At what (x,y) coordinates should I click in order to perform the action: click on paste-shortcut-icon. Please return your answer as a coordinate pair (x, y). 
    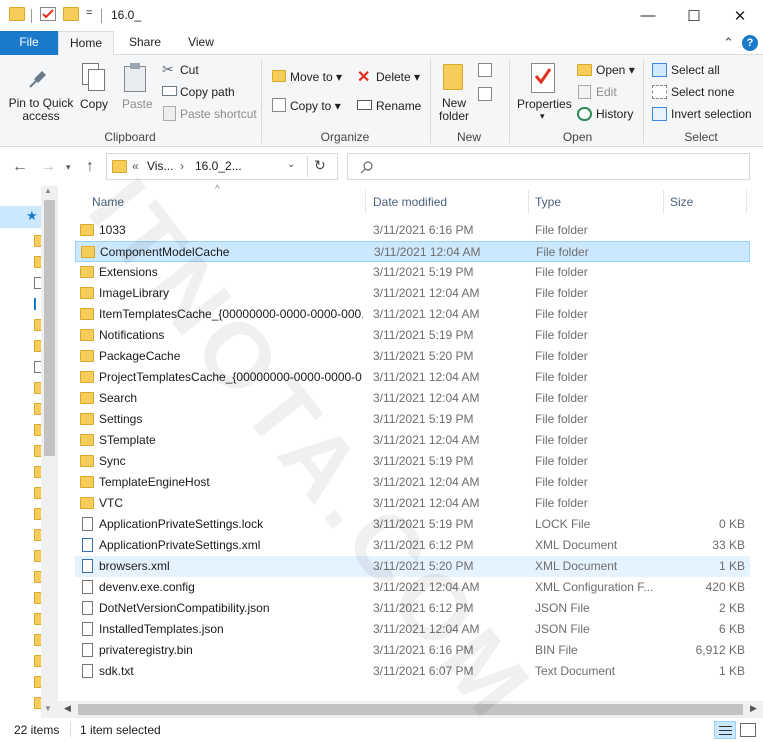
    Looking at the image, I should click on (169, 113).